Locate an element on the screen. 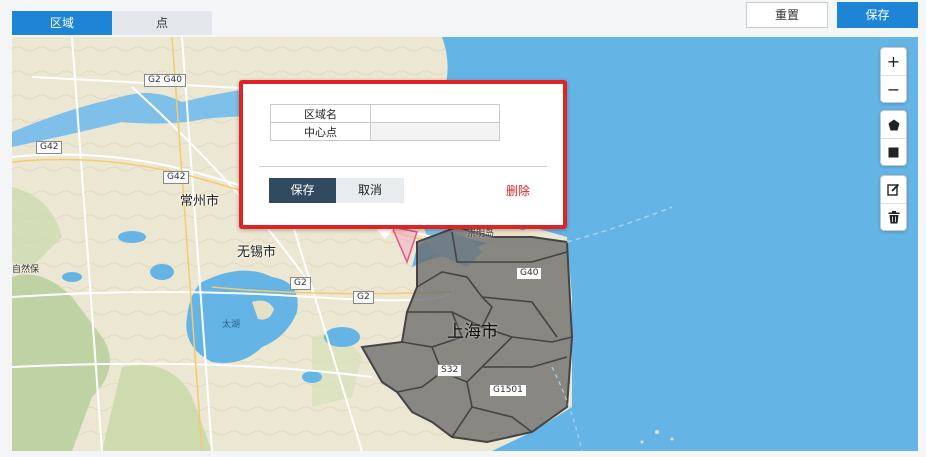  reset-button: 重置 is located at coordinates (787, 15).